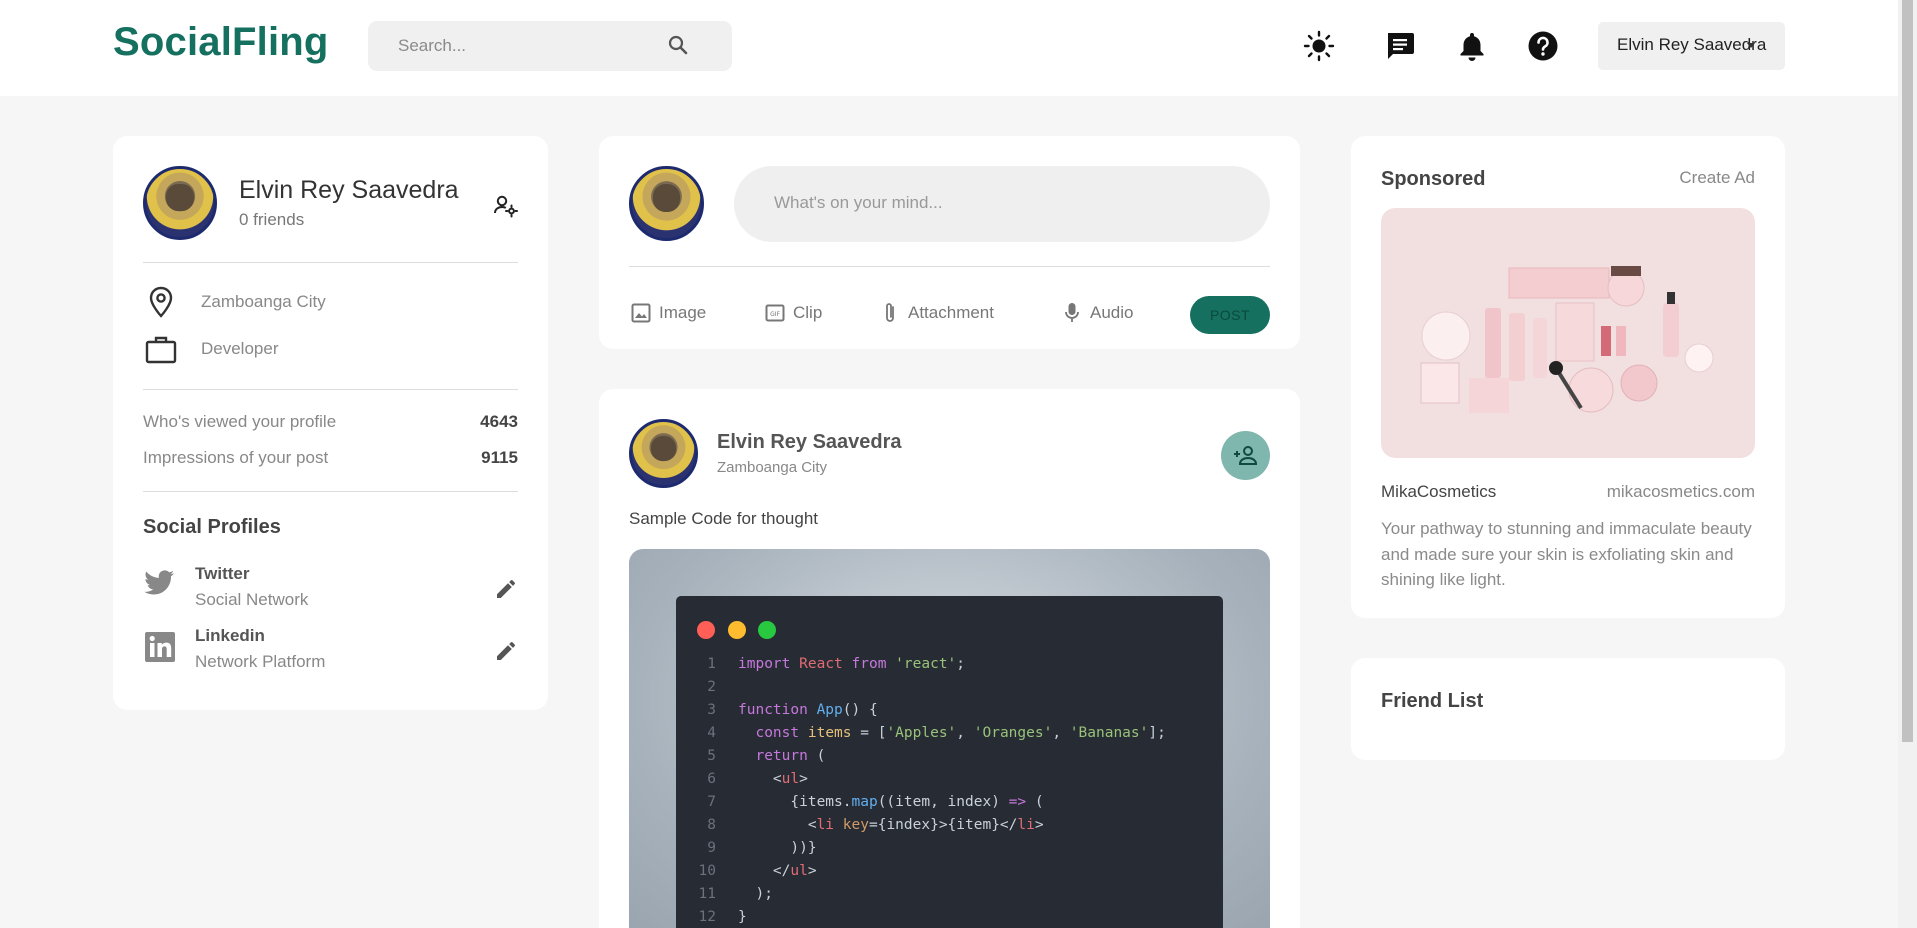  I want to click on social-twitter-name: Twitter, so click(222, 574).